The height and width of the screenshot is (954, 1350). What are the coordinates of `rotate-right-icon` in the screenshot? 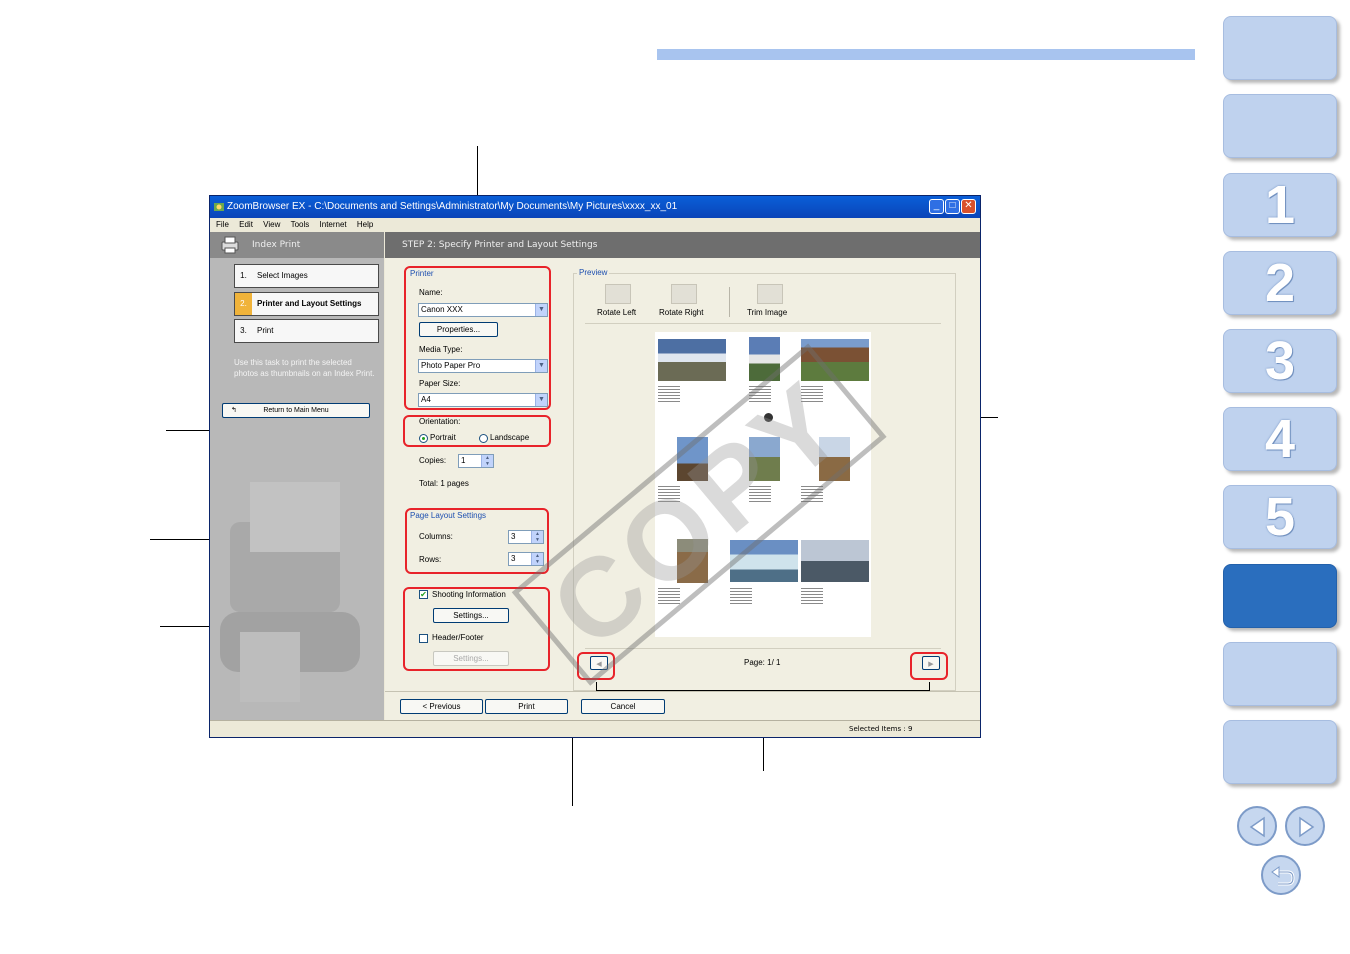 It's located at (684, 294).